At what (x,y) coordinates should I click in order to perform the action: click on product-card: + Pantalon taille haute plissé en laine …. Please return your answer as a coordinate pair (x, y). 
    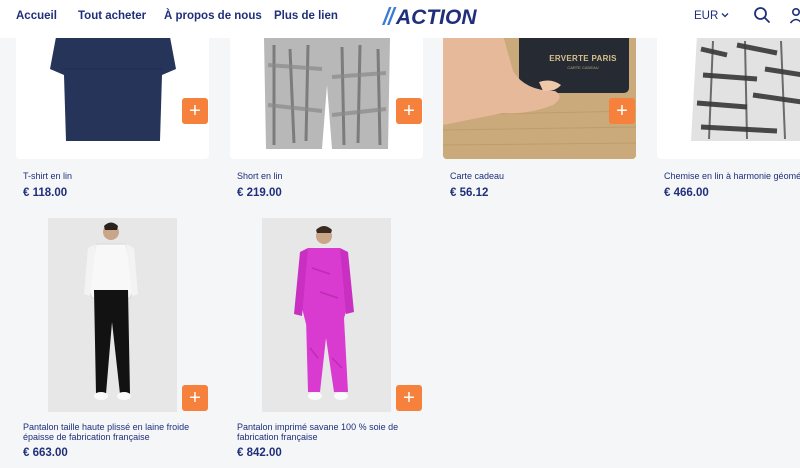
    Looking at the image, I should click on (112, 343).